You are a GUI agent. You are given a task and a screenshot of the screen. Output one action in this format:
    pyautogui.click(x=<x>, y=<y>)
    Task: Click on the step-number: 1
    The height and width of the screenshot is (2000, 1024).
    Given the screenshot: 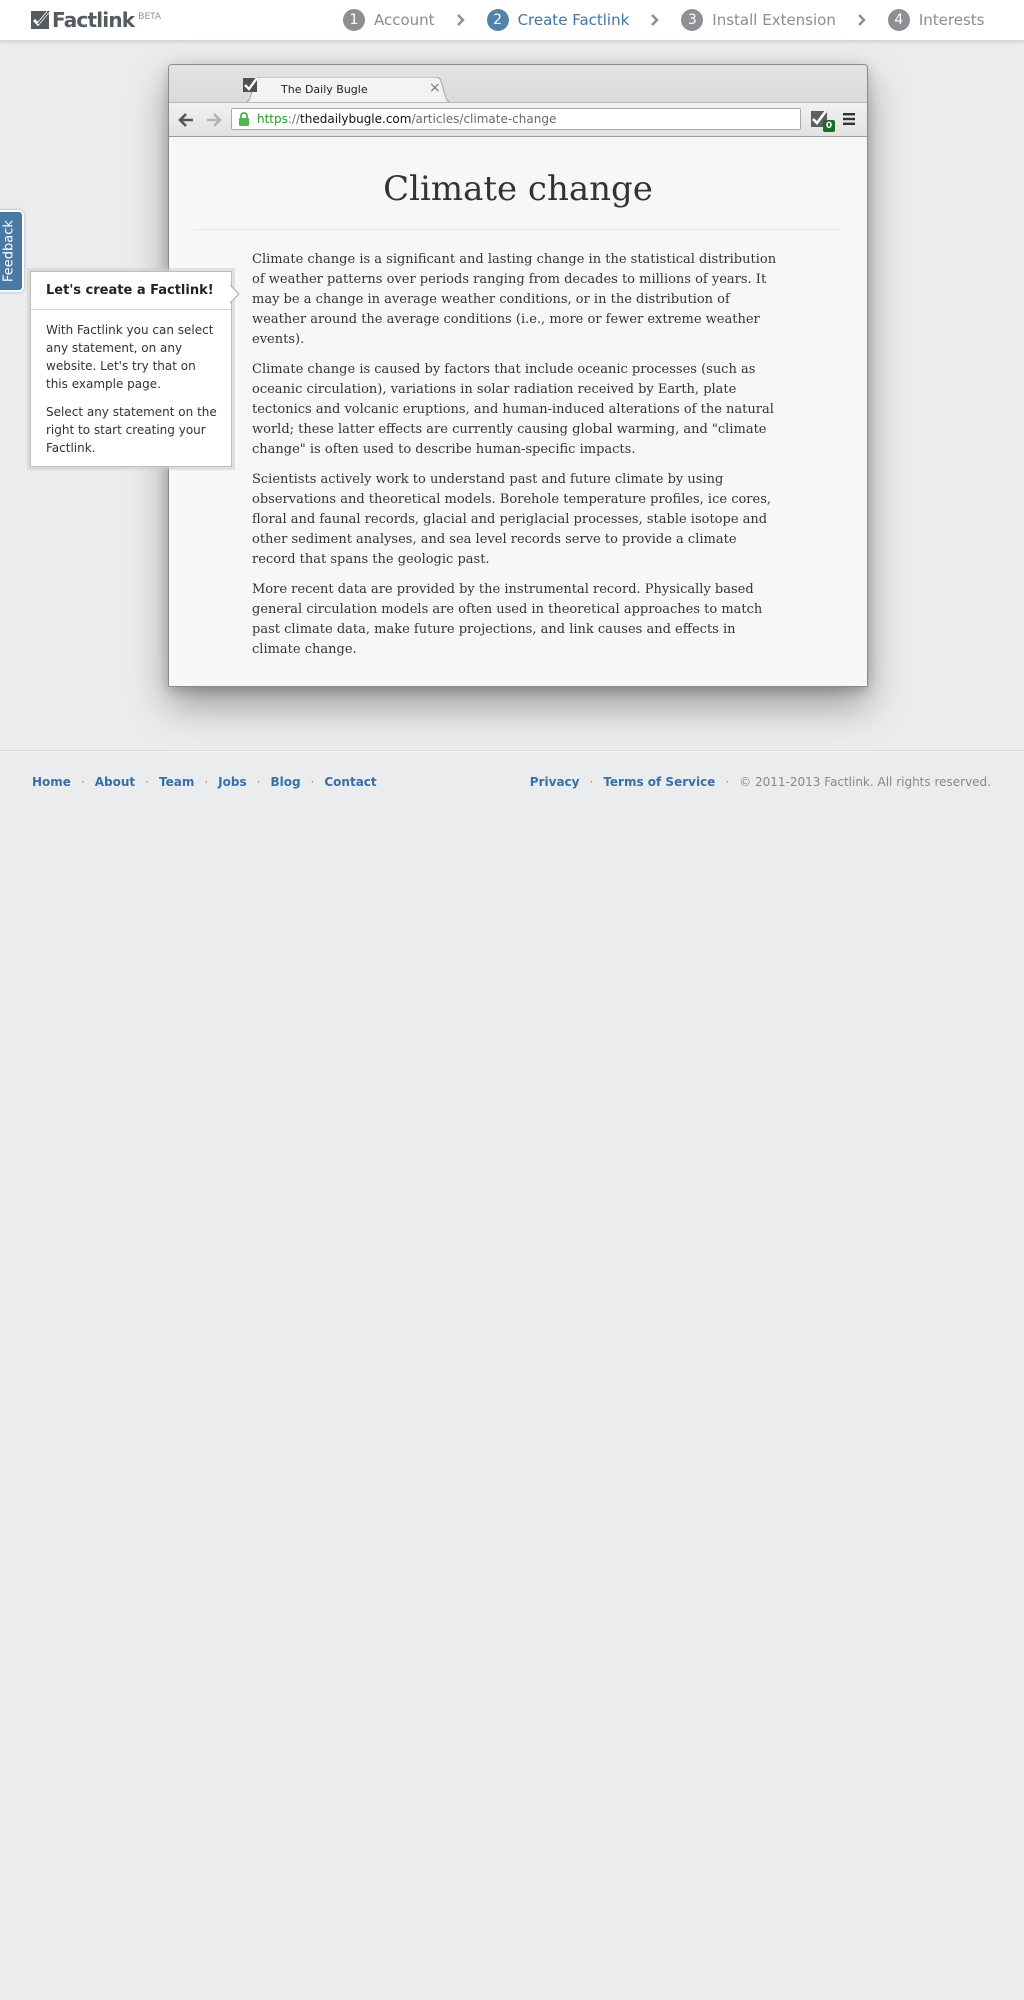 What is the action you would take?
    pyautogui.click(x=354, y=20)
    